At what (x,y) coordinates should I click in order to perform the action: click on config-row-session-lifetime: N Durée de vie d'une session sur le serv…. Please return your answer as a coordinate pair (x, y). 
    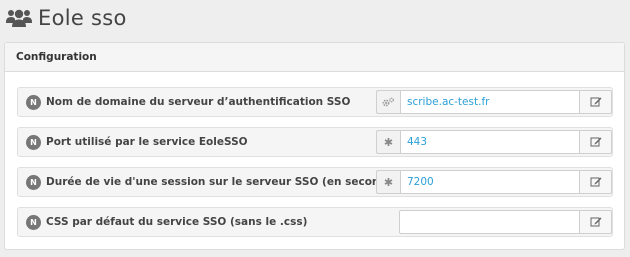
    Looking at the image, I should click on (315, 182).